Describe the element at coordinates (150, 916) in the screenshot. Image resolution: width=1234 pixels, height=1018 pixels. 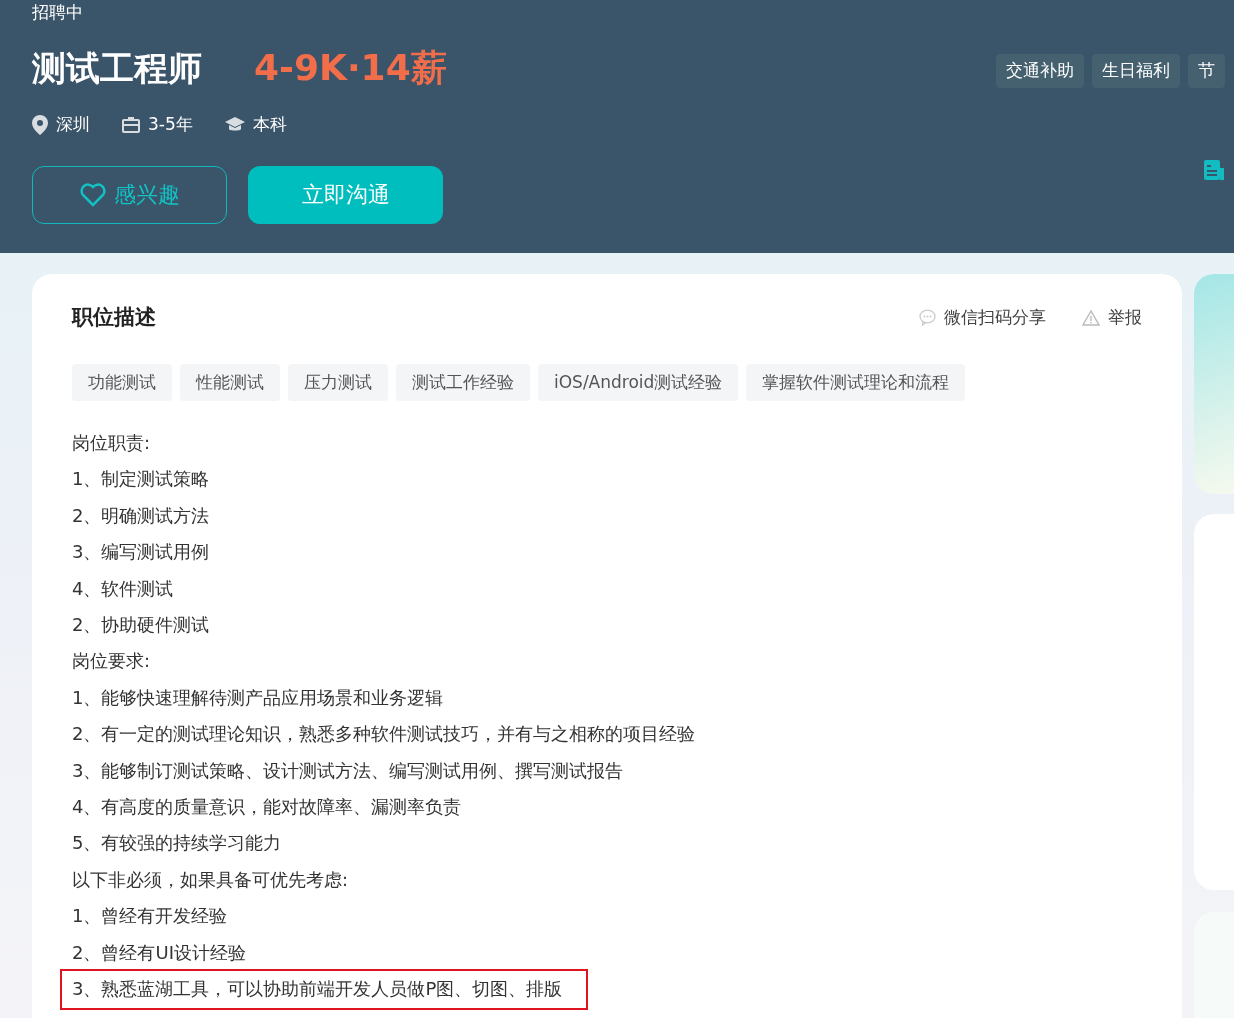
I see `description-line: 1、曾经有开发经验` at that location.